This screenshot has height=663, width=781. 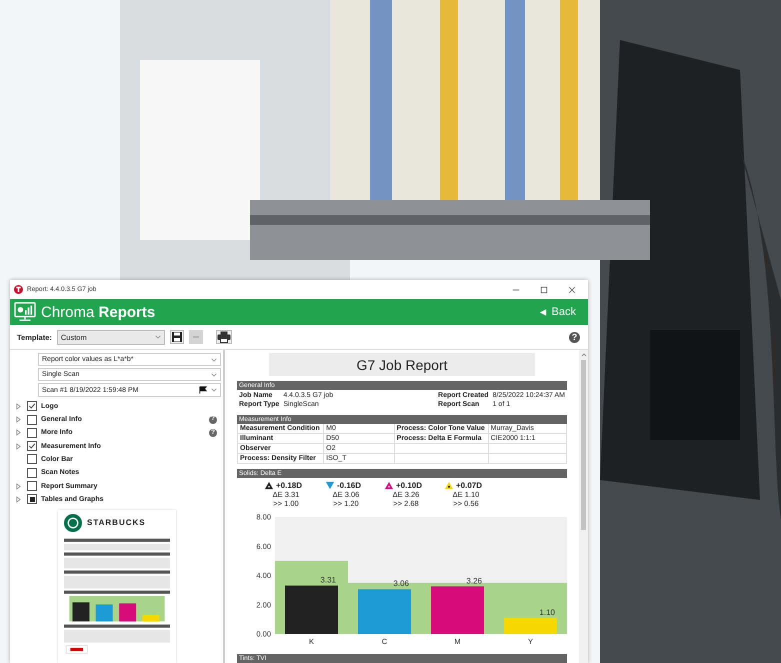 I want to click on density-value: -0.16D, so click(x=348, y=485).